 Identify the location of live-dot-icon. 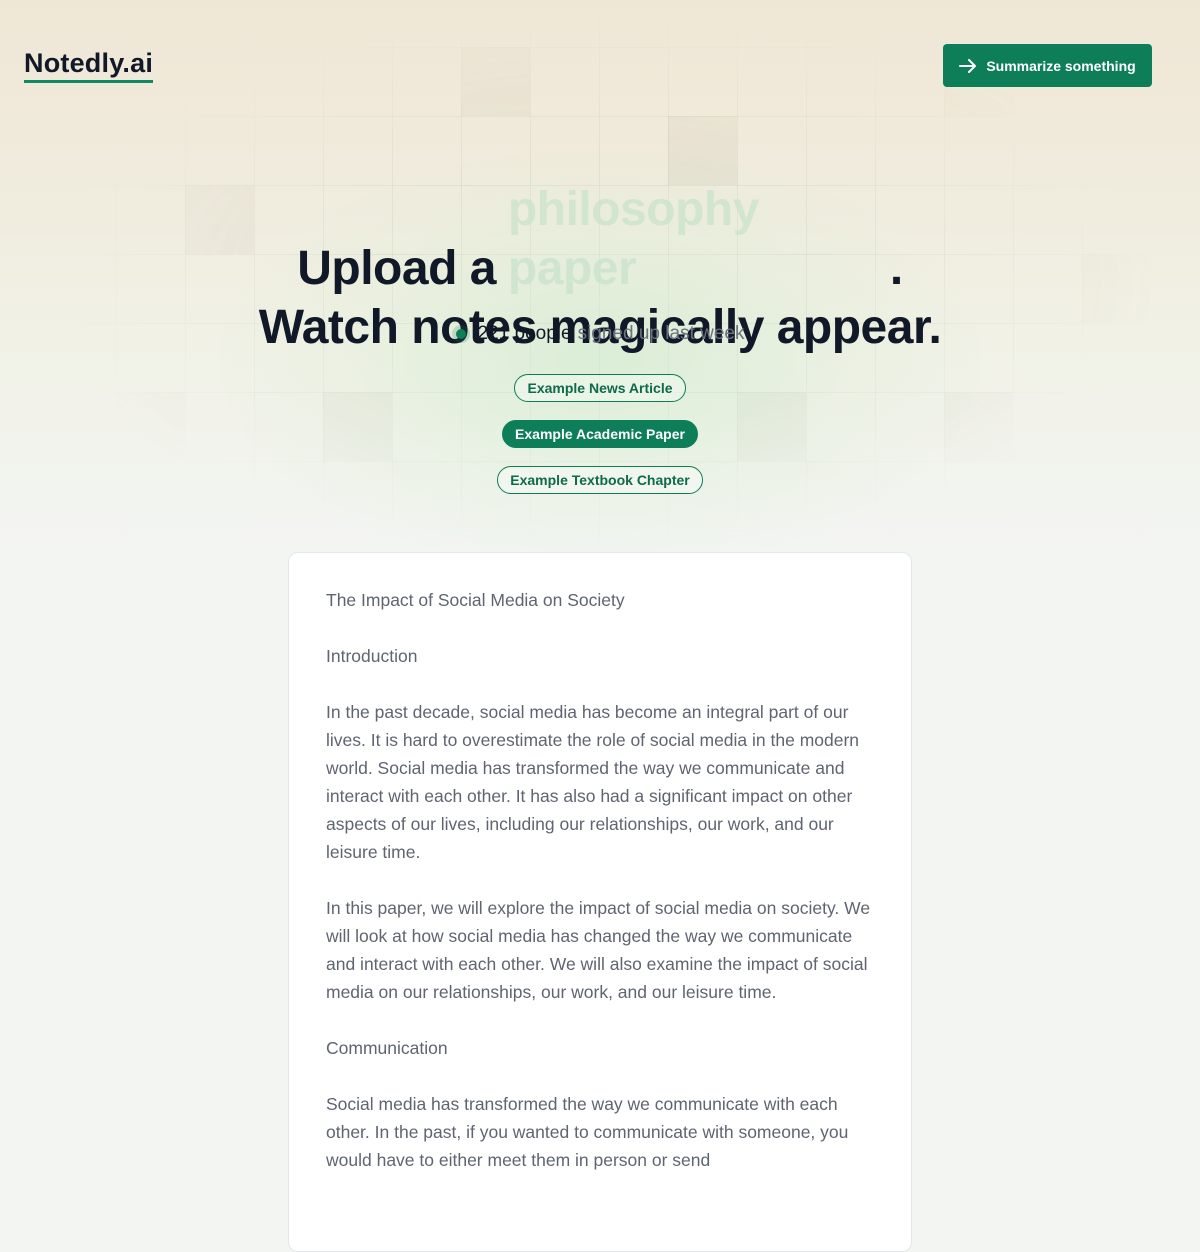
(460, 334).